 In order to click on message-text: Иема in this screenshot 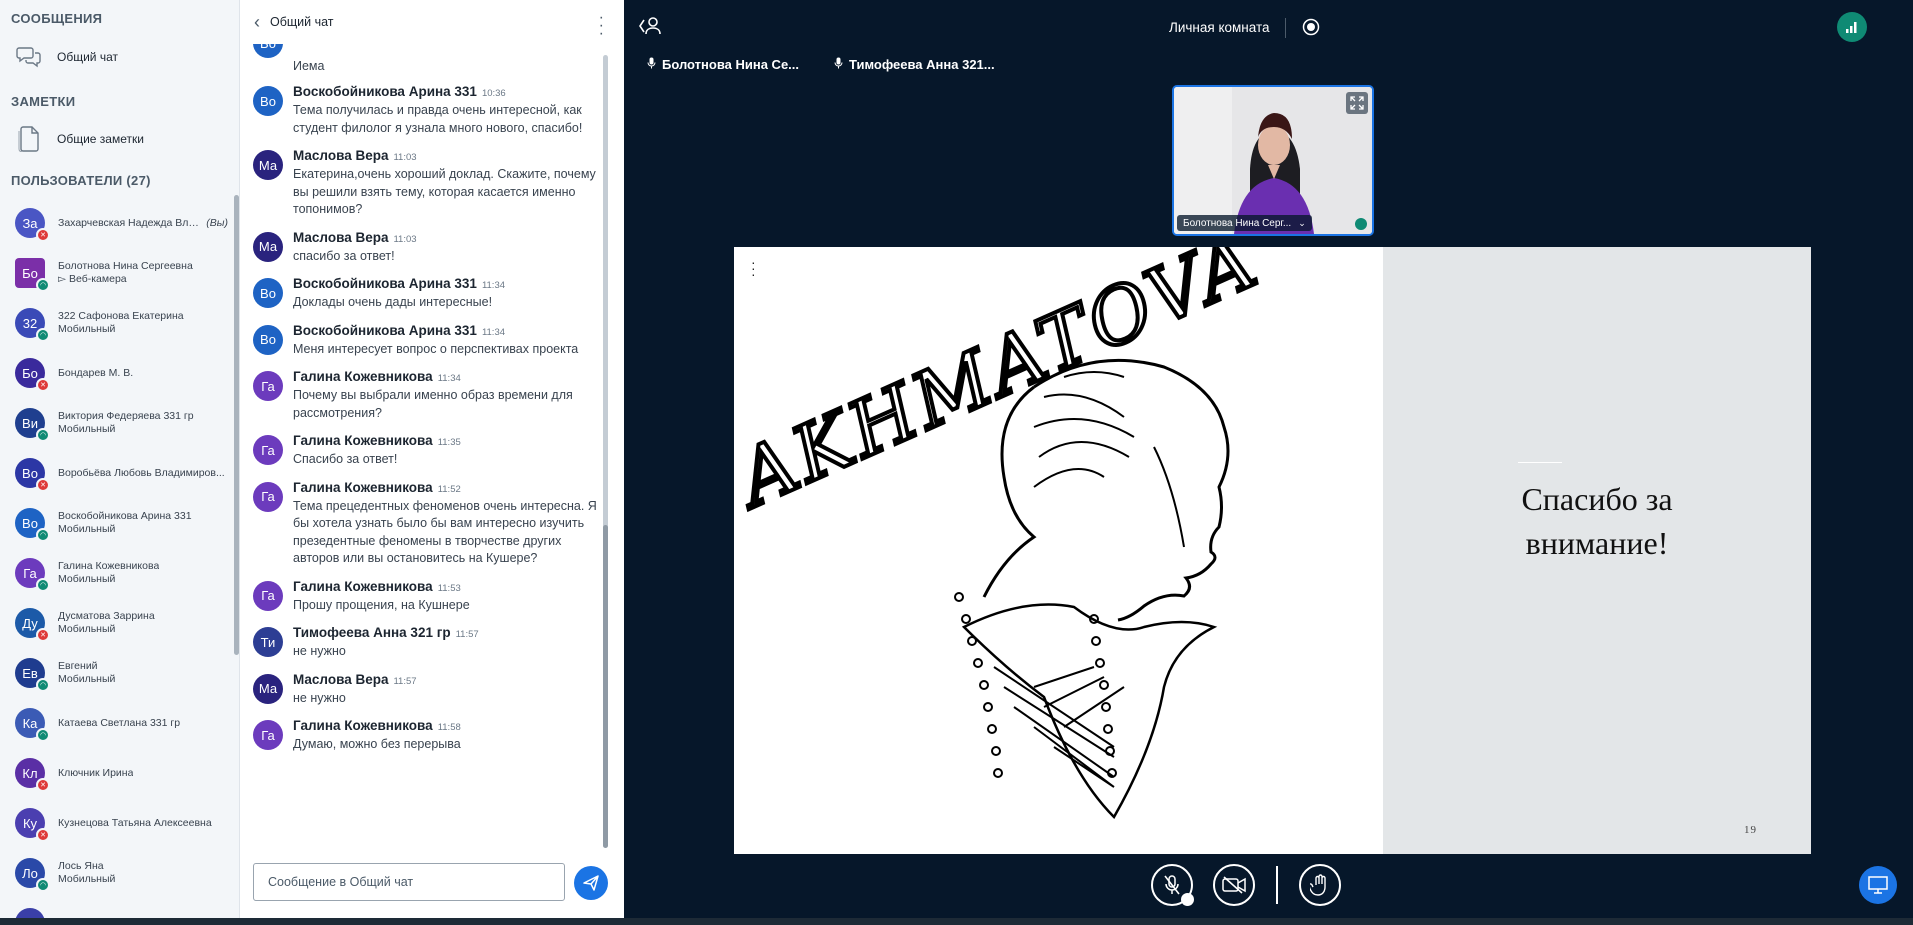, I will do `click(309, 66)`.